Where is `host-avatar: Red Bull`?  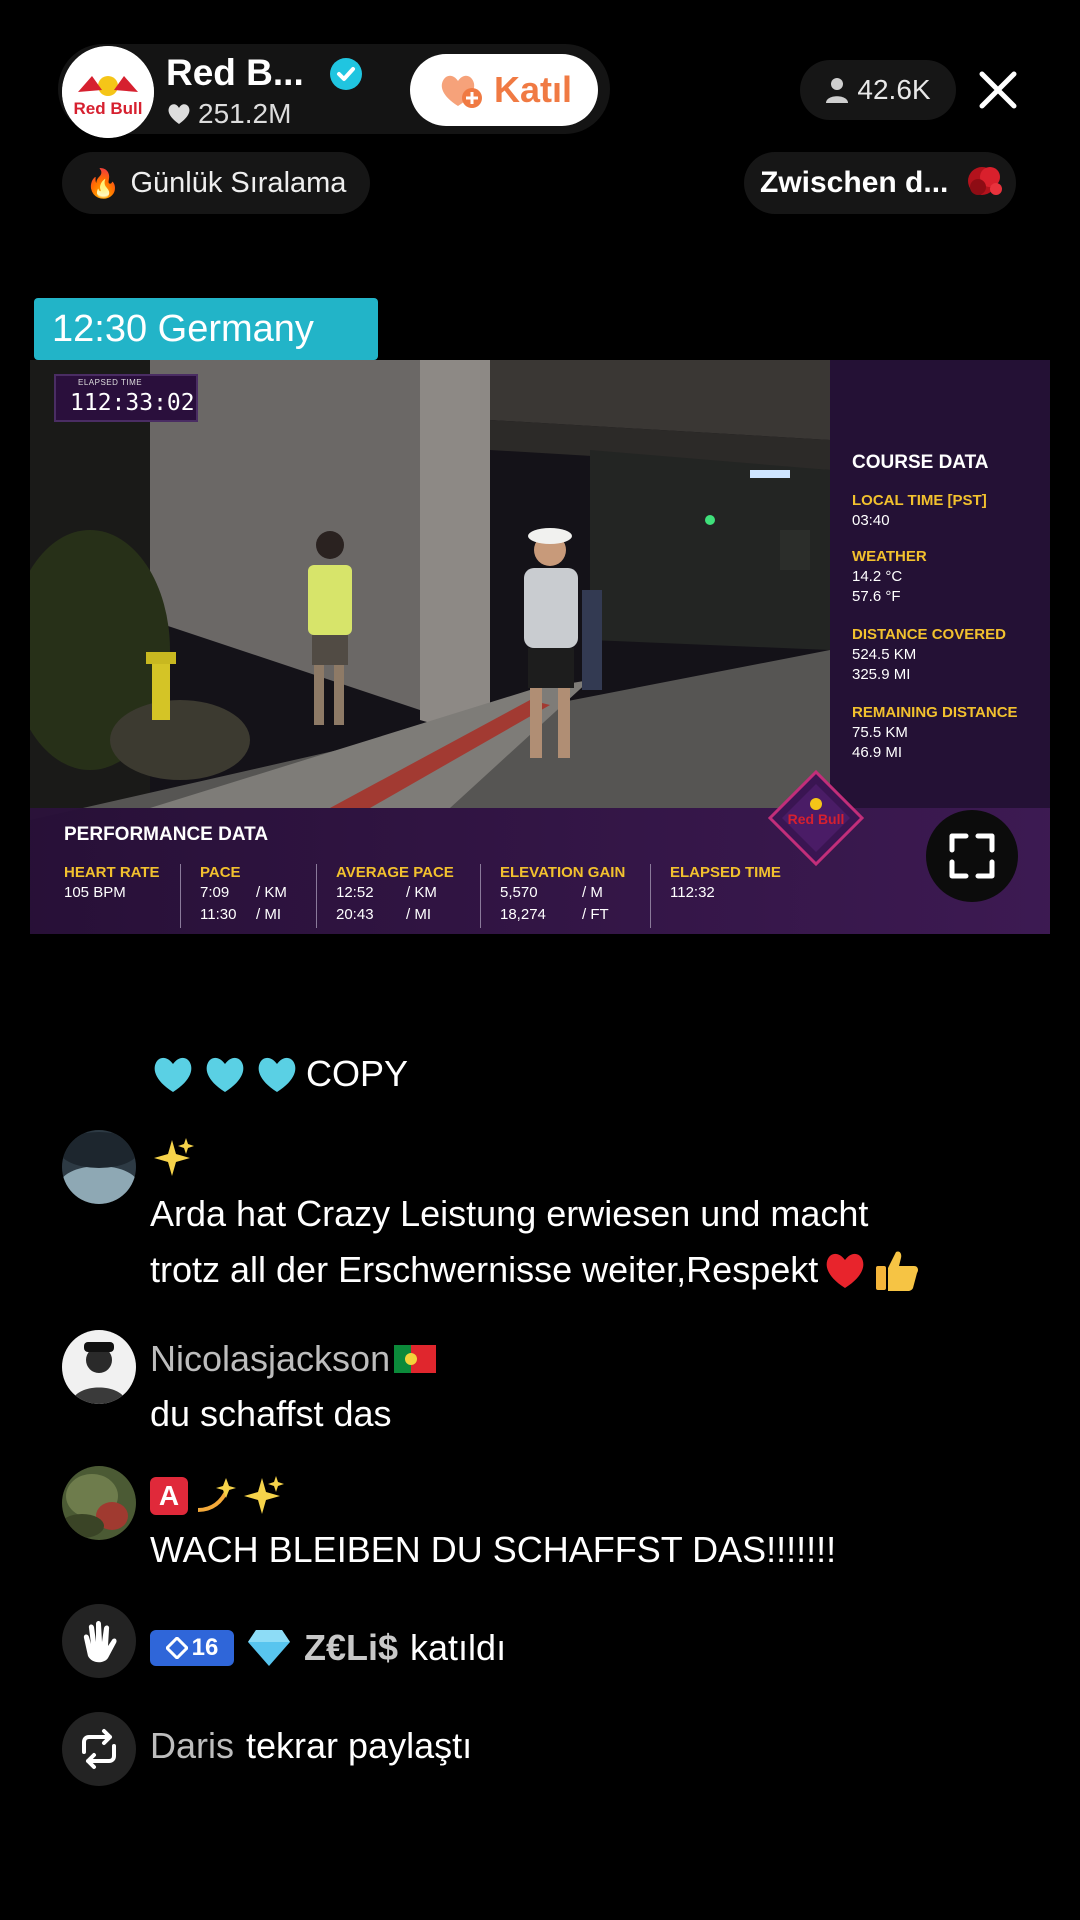 host-avatar: Red Bull is located at coordinates (108, 92).